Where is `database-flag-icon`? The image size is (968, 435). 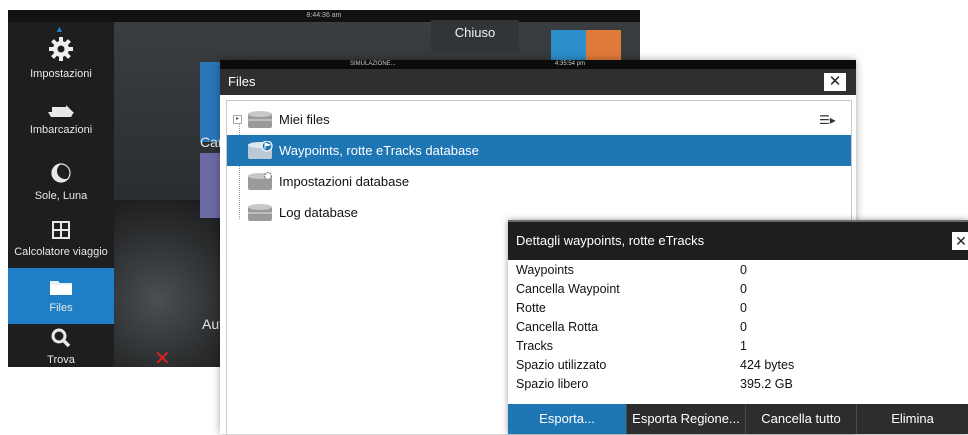 database-flag-icon is located at coordinates (260, 150).